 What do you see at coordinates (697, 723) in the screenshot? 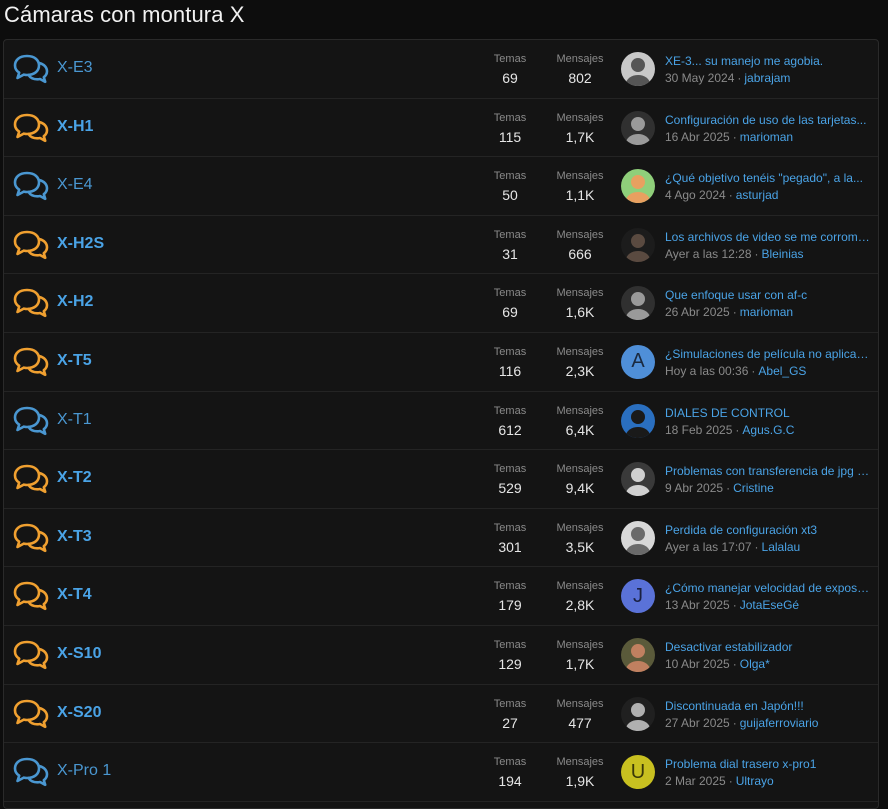
I see `latest-date: 27 Abr 2025` at bounding box center [697, 723].